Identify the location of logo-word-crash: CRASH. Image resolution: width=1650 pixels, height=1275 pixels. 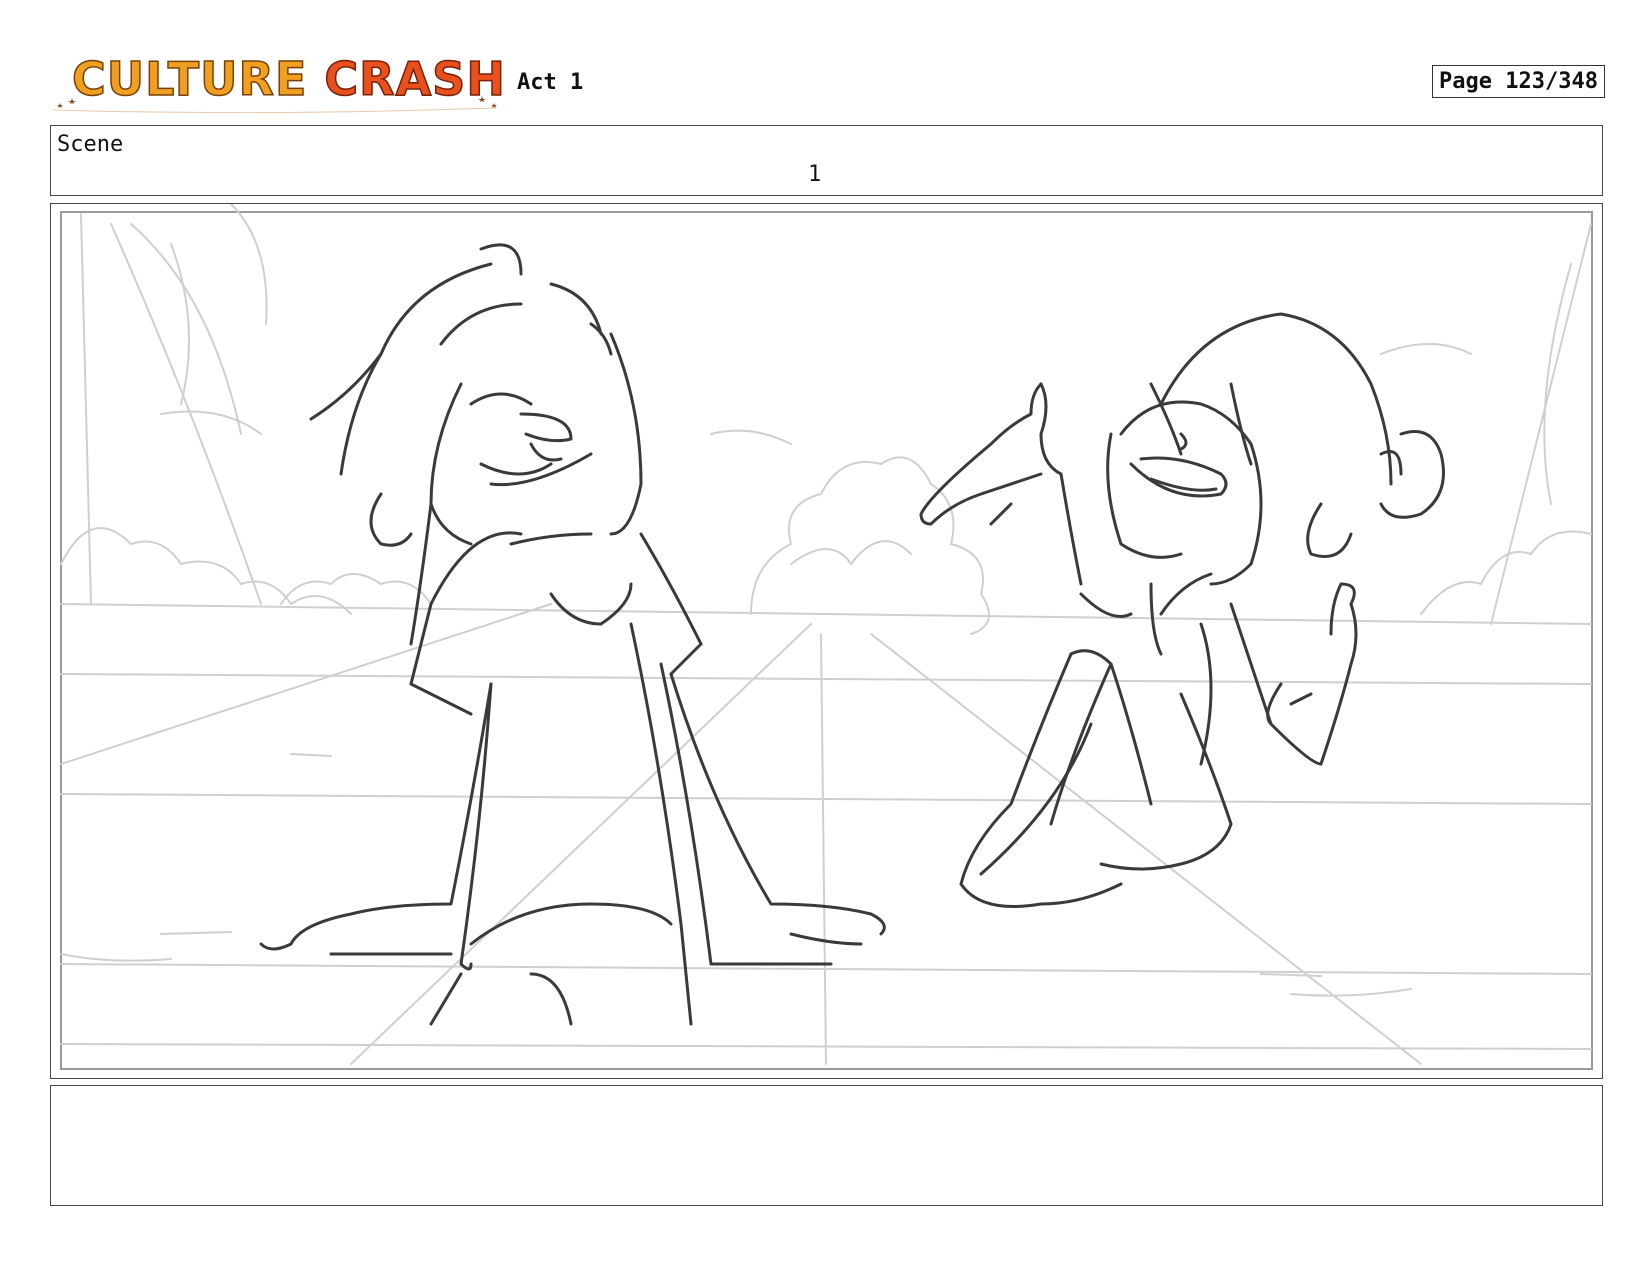
(415, 79).